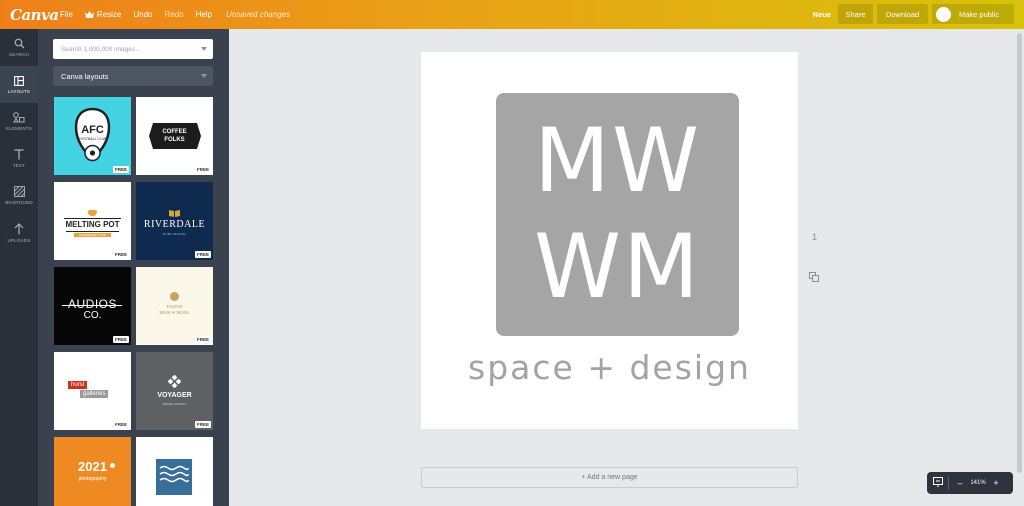 The height and width of the screenshot is (506, 1024). What do you see at coordinates (617, 160) in the screenshot?
I see `logo-line-1: MW` at bounding box center [617, 160].